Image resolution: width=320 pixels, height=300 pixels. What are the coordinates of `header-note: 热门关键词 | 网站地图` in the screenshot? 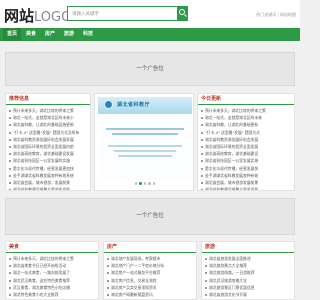 It's located at (276, 15).